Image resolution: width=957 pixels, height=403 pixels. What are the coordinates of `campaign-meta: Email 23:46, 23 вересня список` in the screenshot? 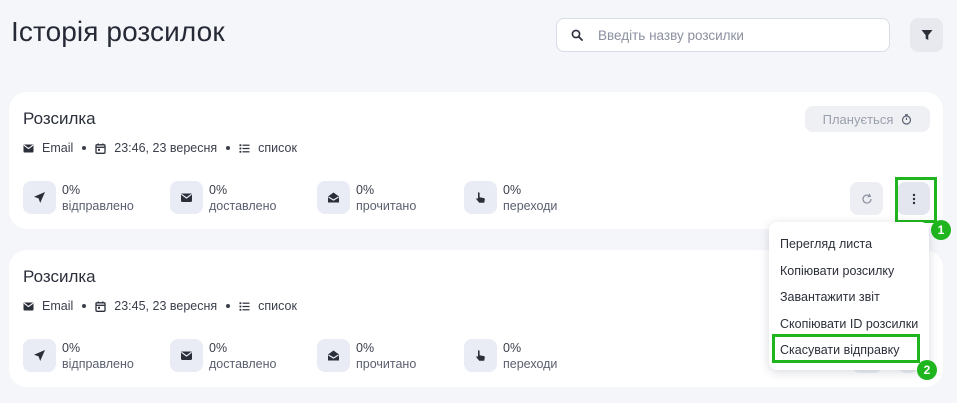 It's located at (160, 148).